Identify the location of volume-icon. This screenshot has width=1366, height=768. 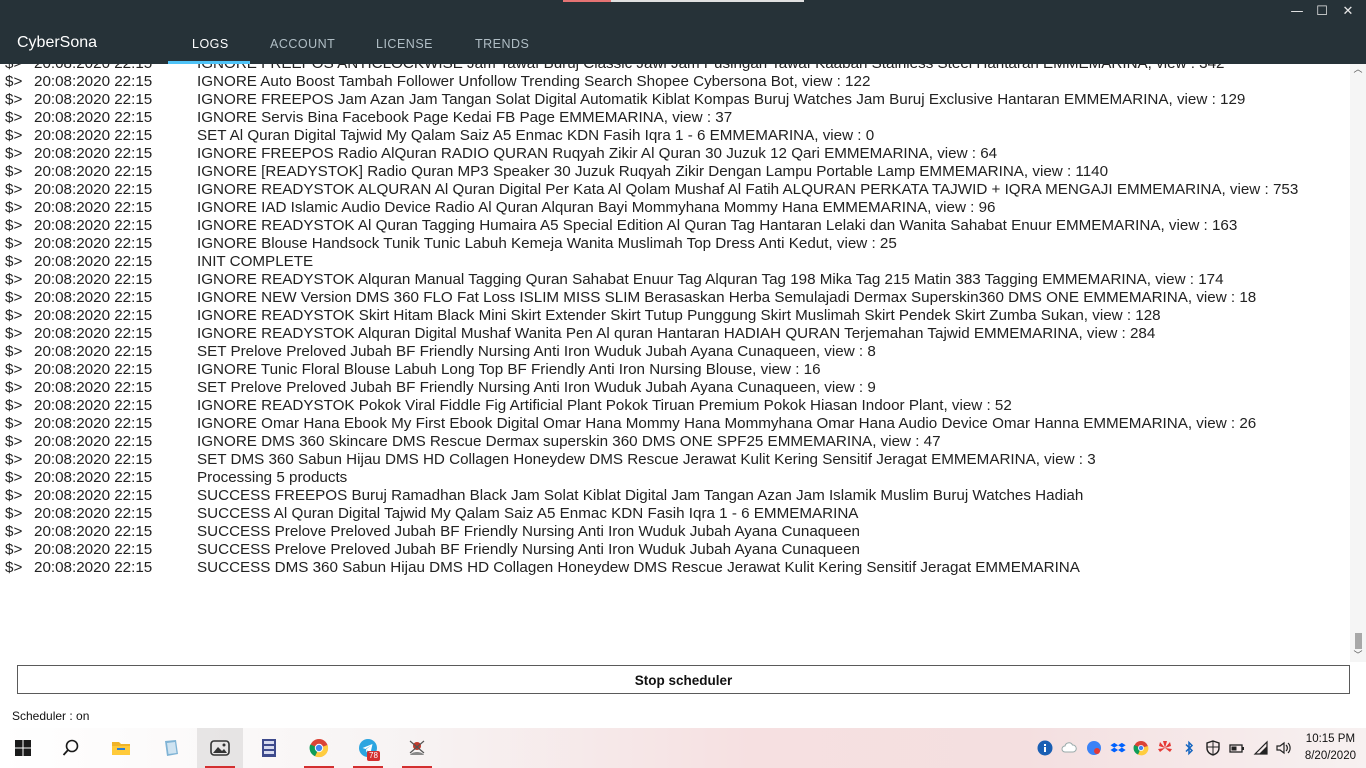
(1284, 748).